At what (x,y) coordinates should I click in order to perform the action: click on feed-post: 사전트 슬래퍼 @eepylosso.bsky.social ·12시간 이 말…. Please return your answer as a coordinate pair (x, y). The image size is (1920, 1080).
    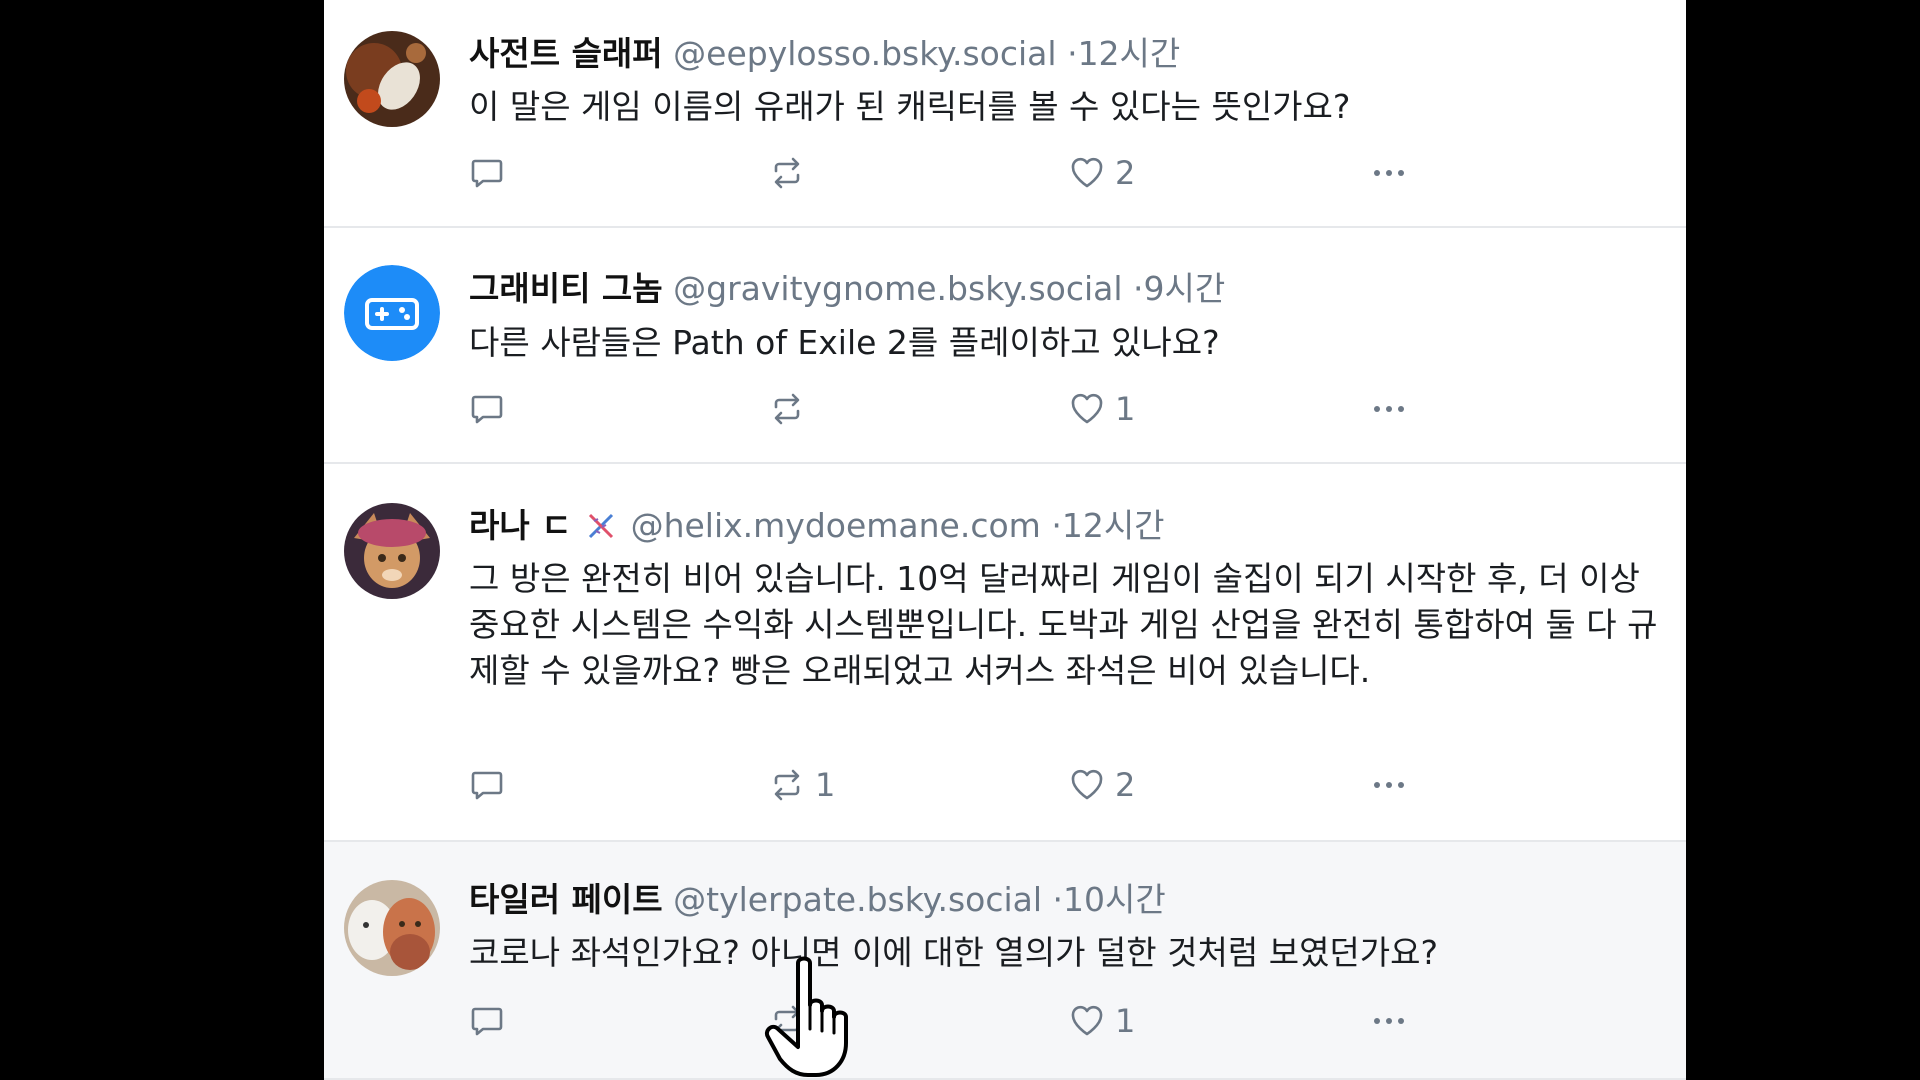
    Looking at the image, I should click on (1005, 114).